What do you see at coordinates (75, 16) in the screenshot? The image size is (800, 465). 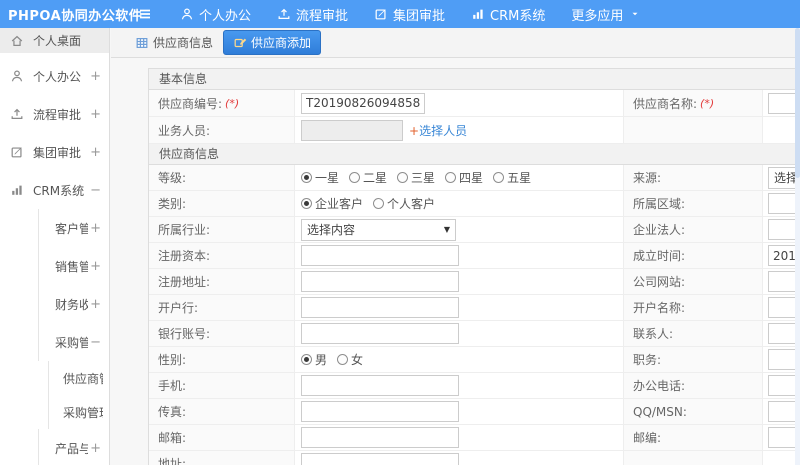 I see `app-logo: PHPOA协同办公软件` at bounding box center [75, 16].